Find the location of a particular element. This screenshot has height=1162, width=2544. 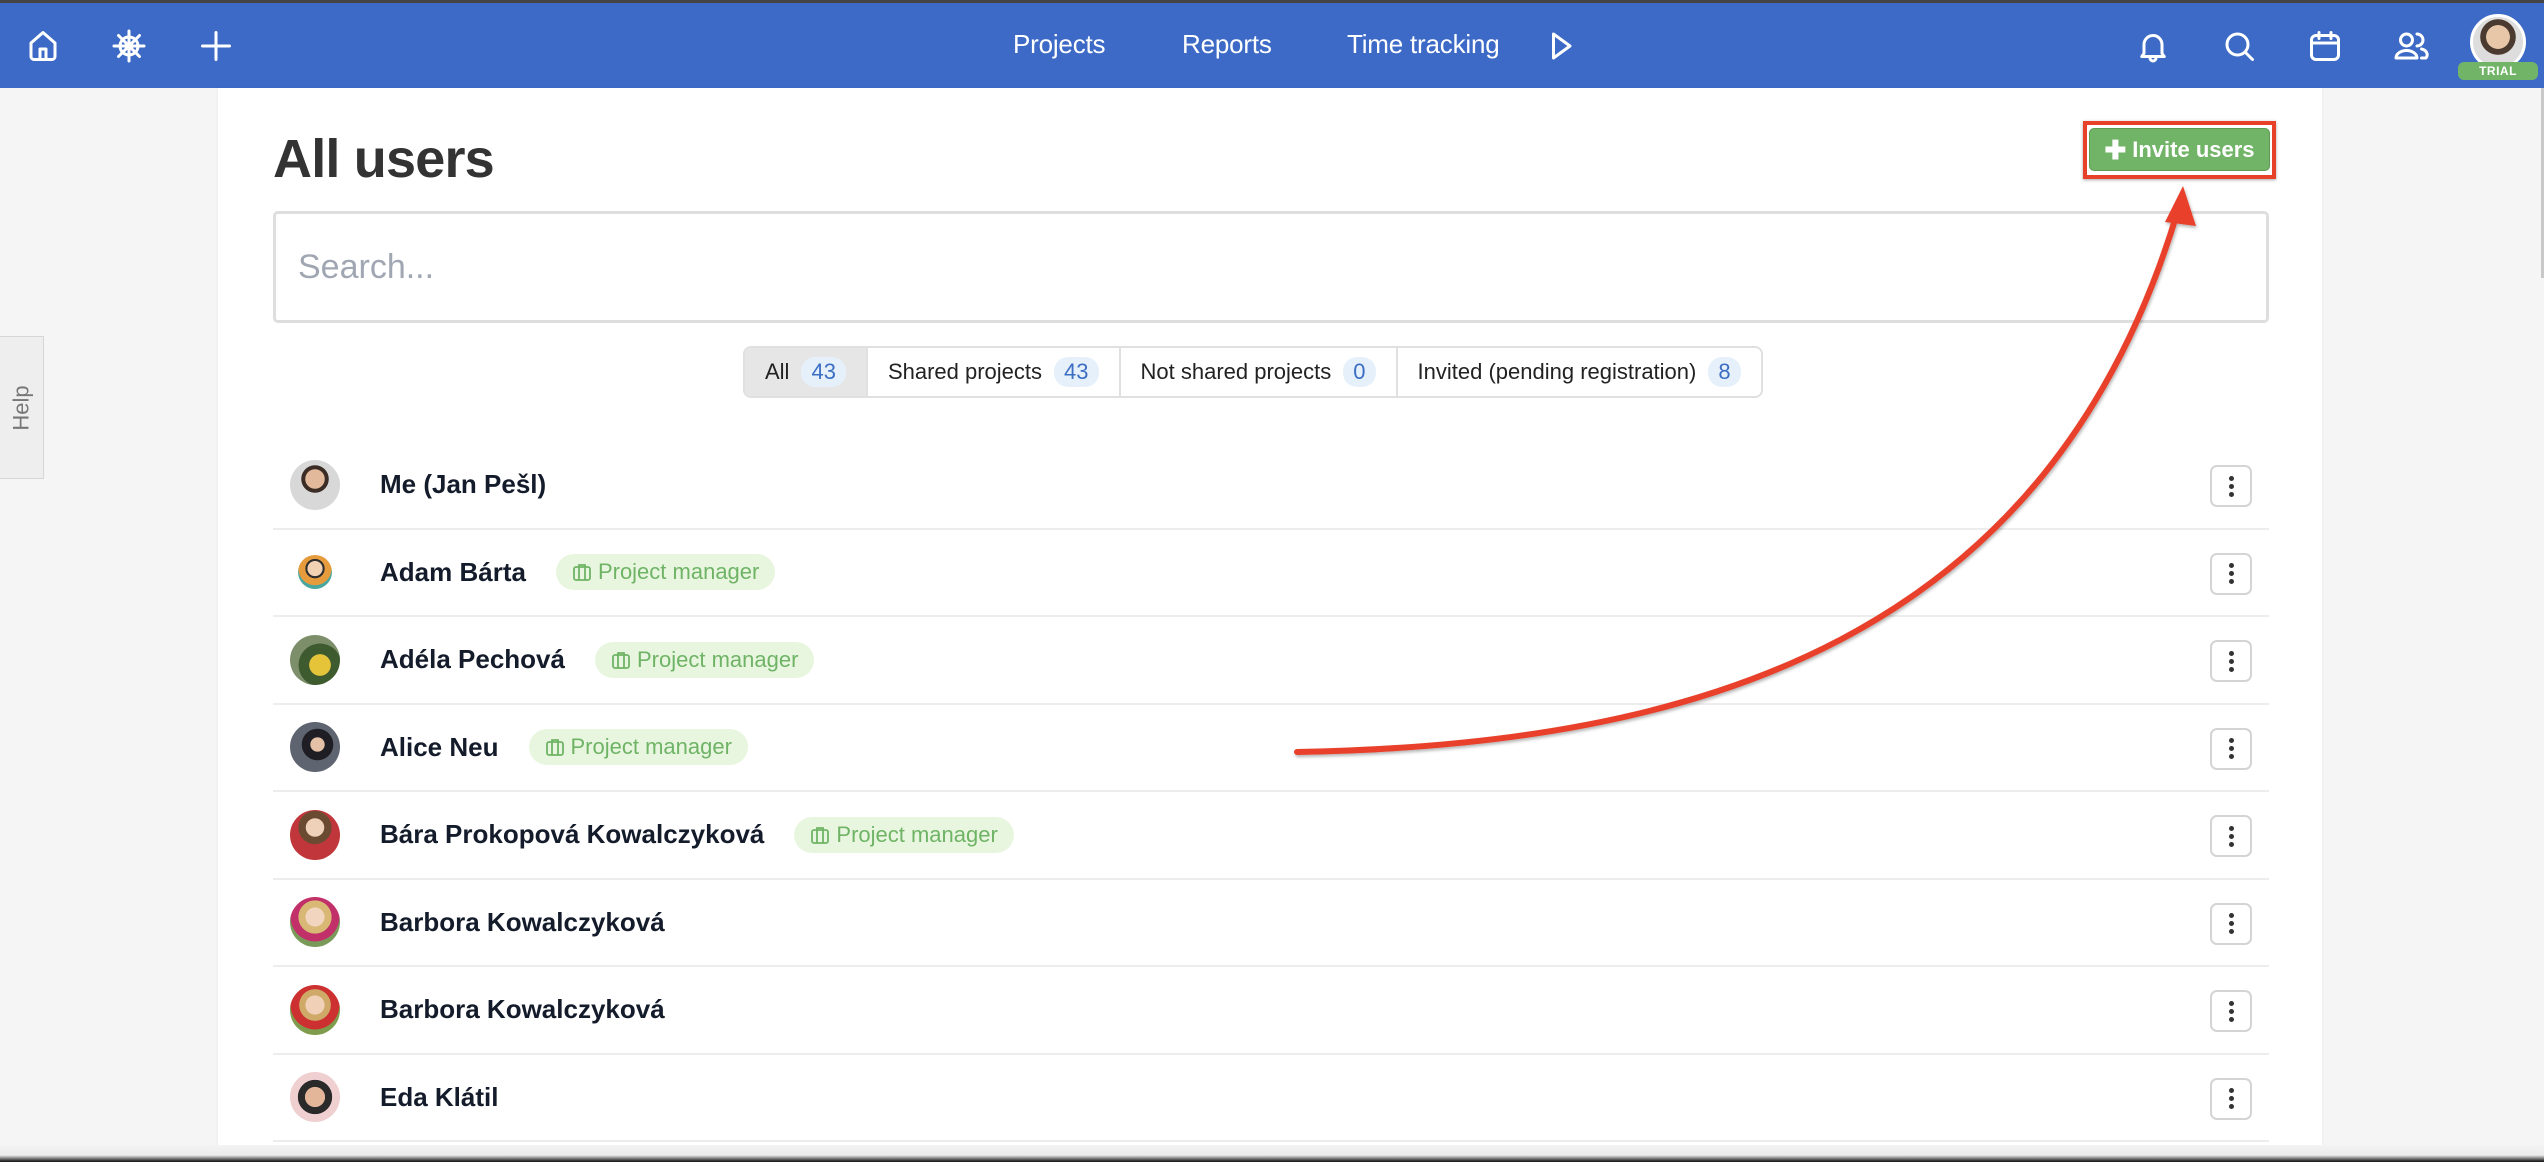

user-name: Adam Bárta is located at coordinates (453, 572).